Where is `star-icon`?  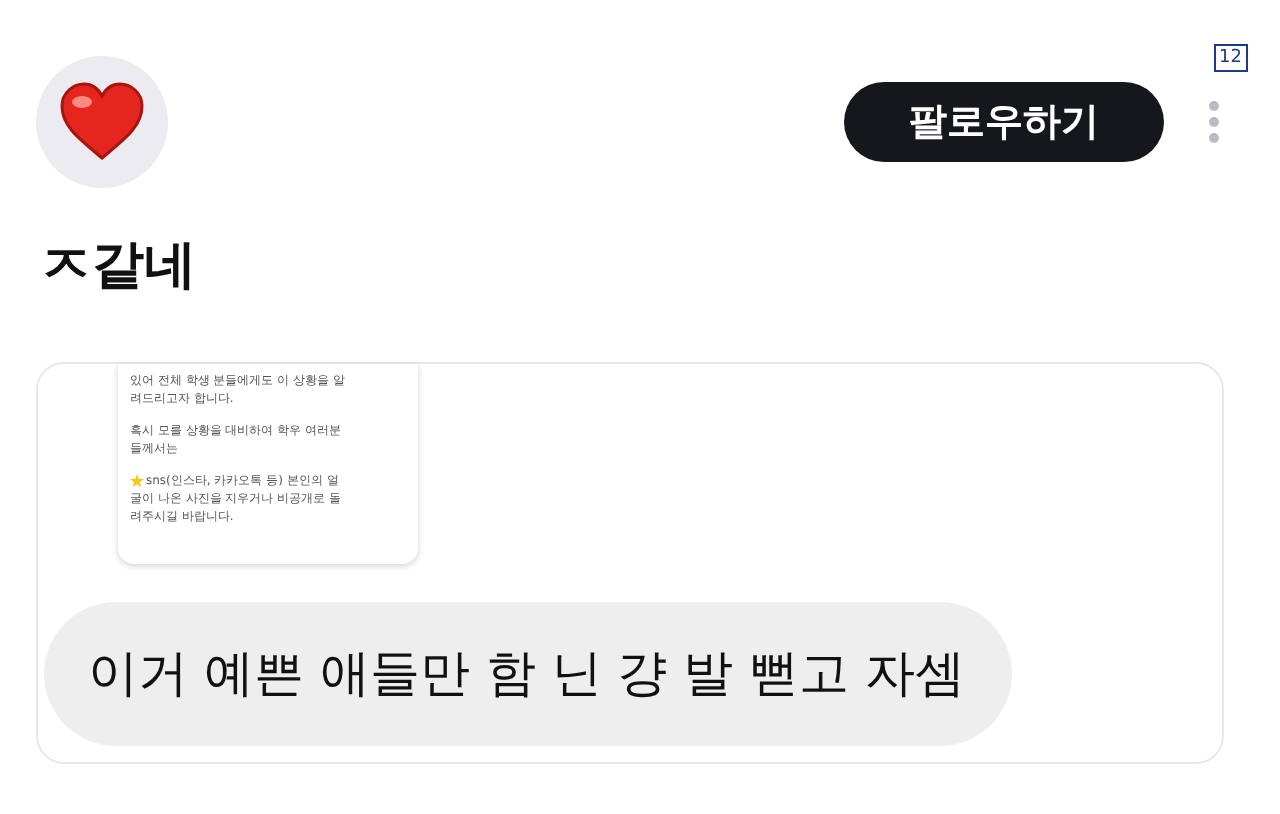
star-icon is located at coordinates (137, 481).